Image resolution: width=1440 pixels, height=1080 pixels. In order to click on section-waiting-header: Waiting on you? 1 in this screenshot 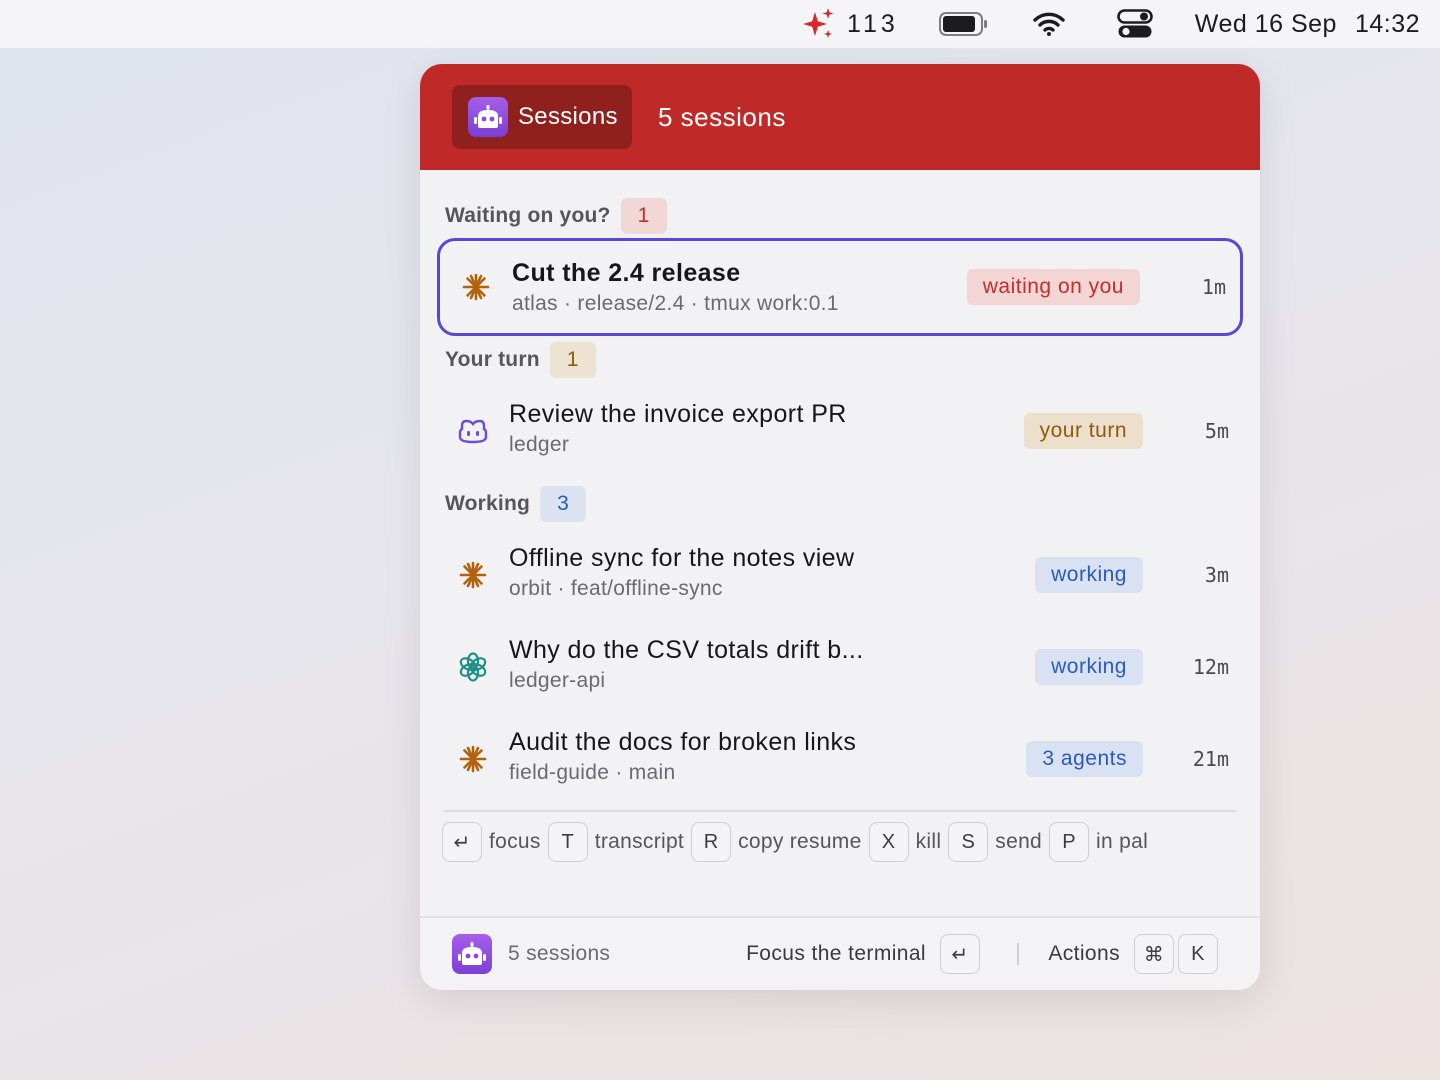, I will do `click(556, 216)`.